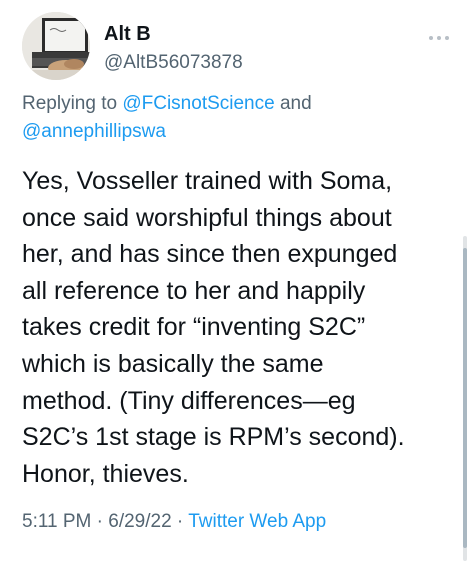 The width and height of the screenshot is (474, 561). Describe the element at coordinates (439, 35) in the screenshot. I see `more-dots-icon` at that location.